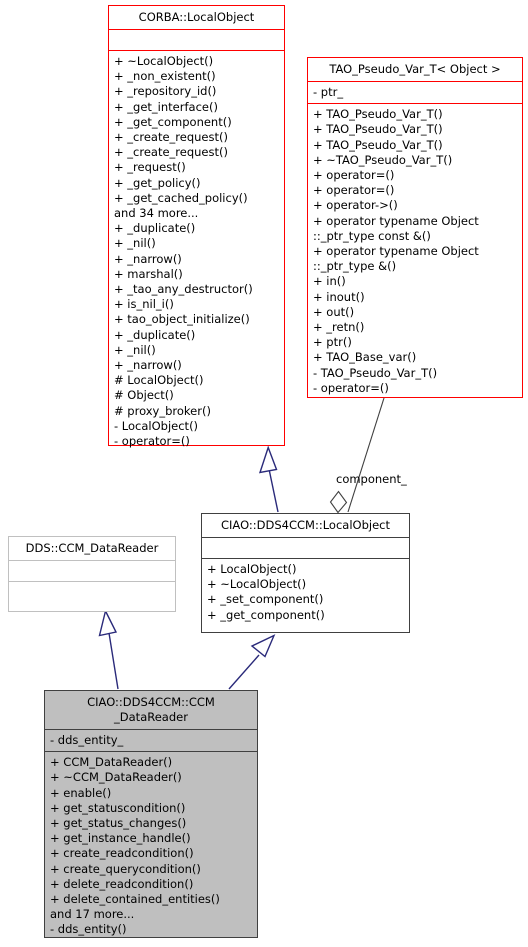  Describe the element at coordinates (135, 899) in the screenshot. I see `member-line: + delete_contained_entities()` at that location.